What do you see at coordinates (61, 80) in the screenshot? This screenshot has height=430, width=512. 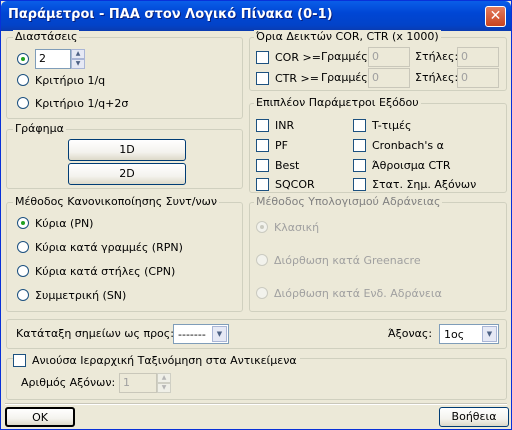 I see `dimensions-option-1: Κριτήριο 1/q` at bounding box center [61, 80].